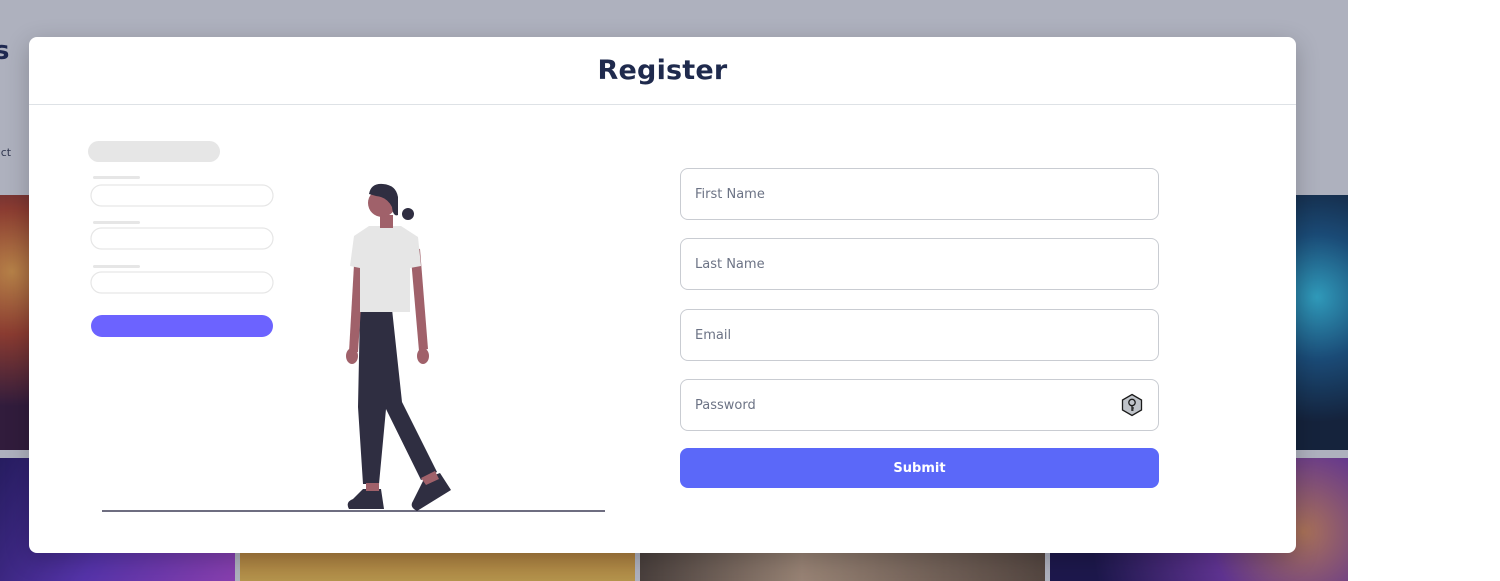  I want to click on submit-button: Submit, so click(919, 468).